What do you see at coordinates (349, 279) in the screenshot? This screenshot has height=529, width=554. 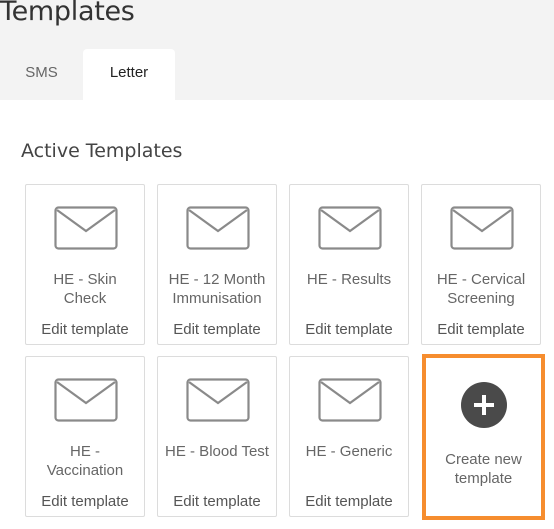 I see `template-name: HE - Results` at bounding box center [349, 279].